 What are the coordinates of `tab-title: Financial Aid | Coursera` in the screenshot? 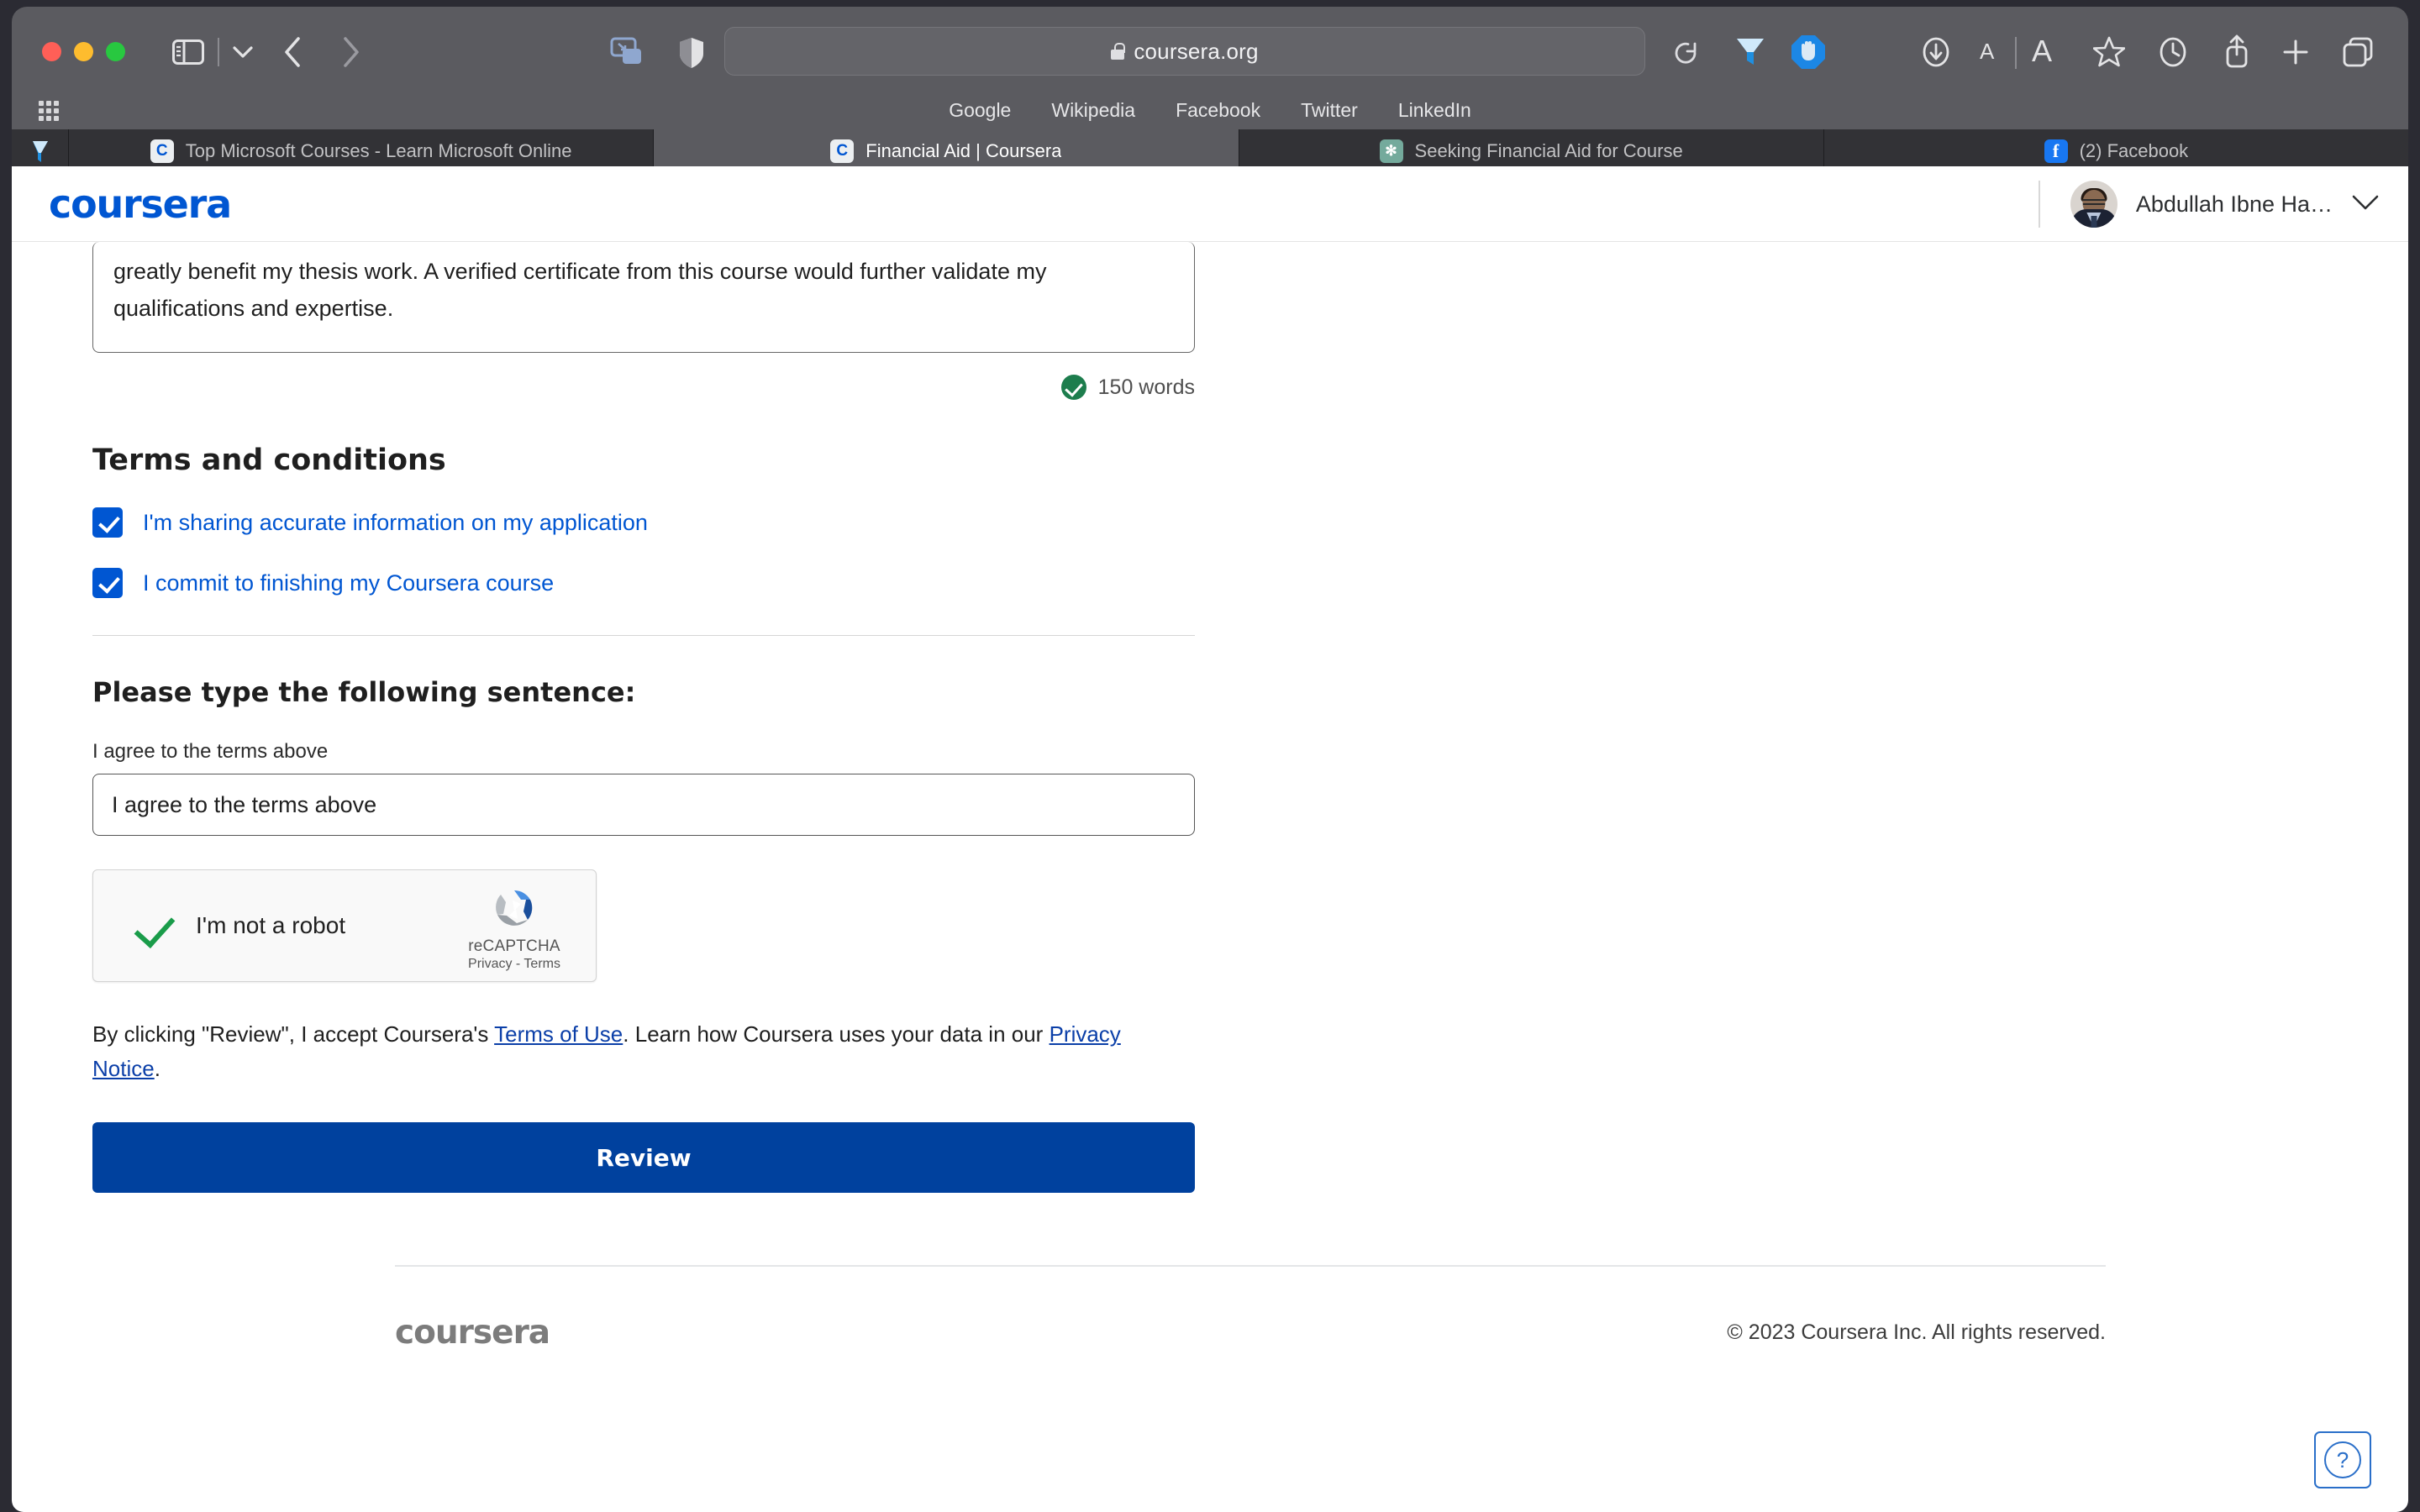 It's located at (963, 150).